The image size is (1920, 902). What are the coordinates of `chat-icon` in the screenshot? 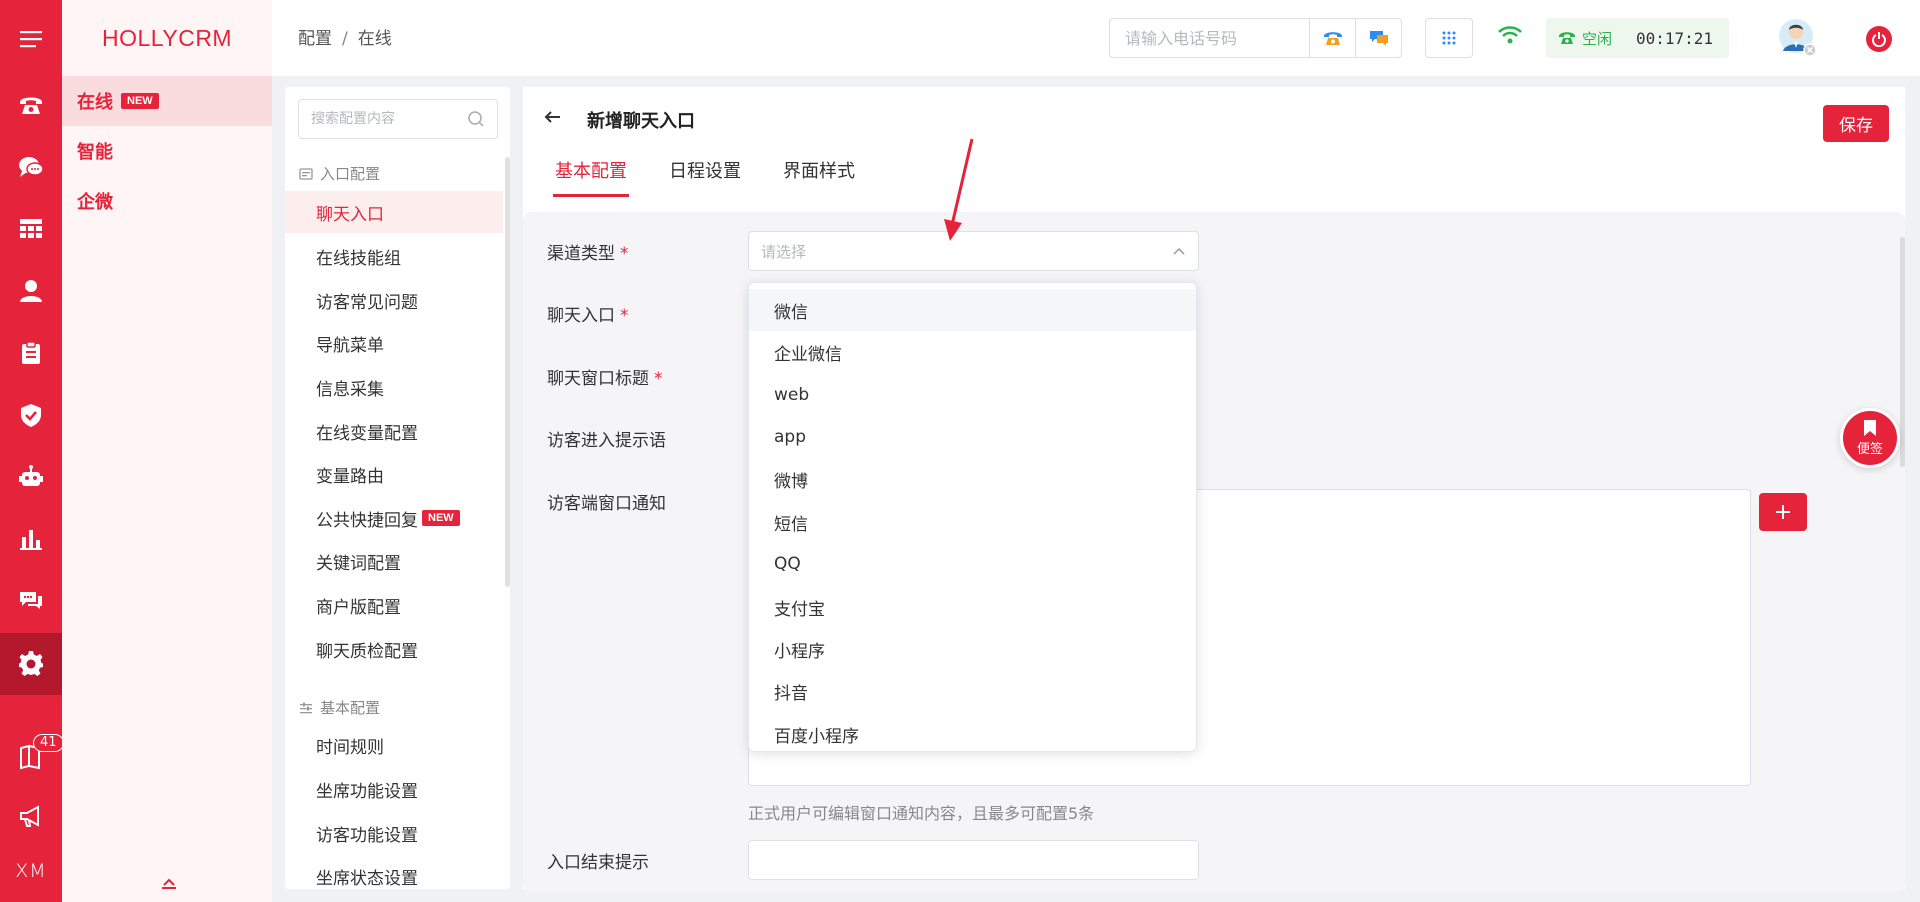 It's located at (31, 167).